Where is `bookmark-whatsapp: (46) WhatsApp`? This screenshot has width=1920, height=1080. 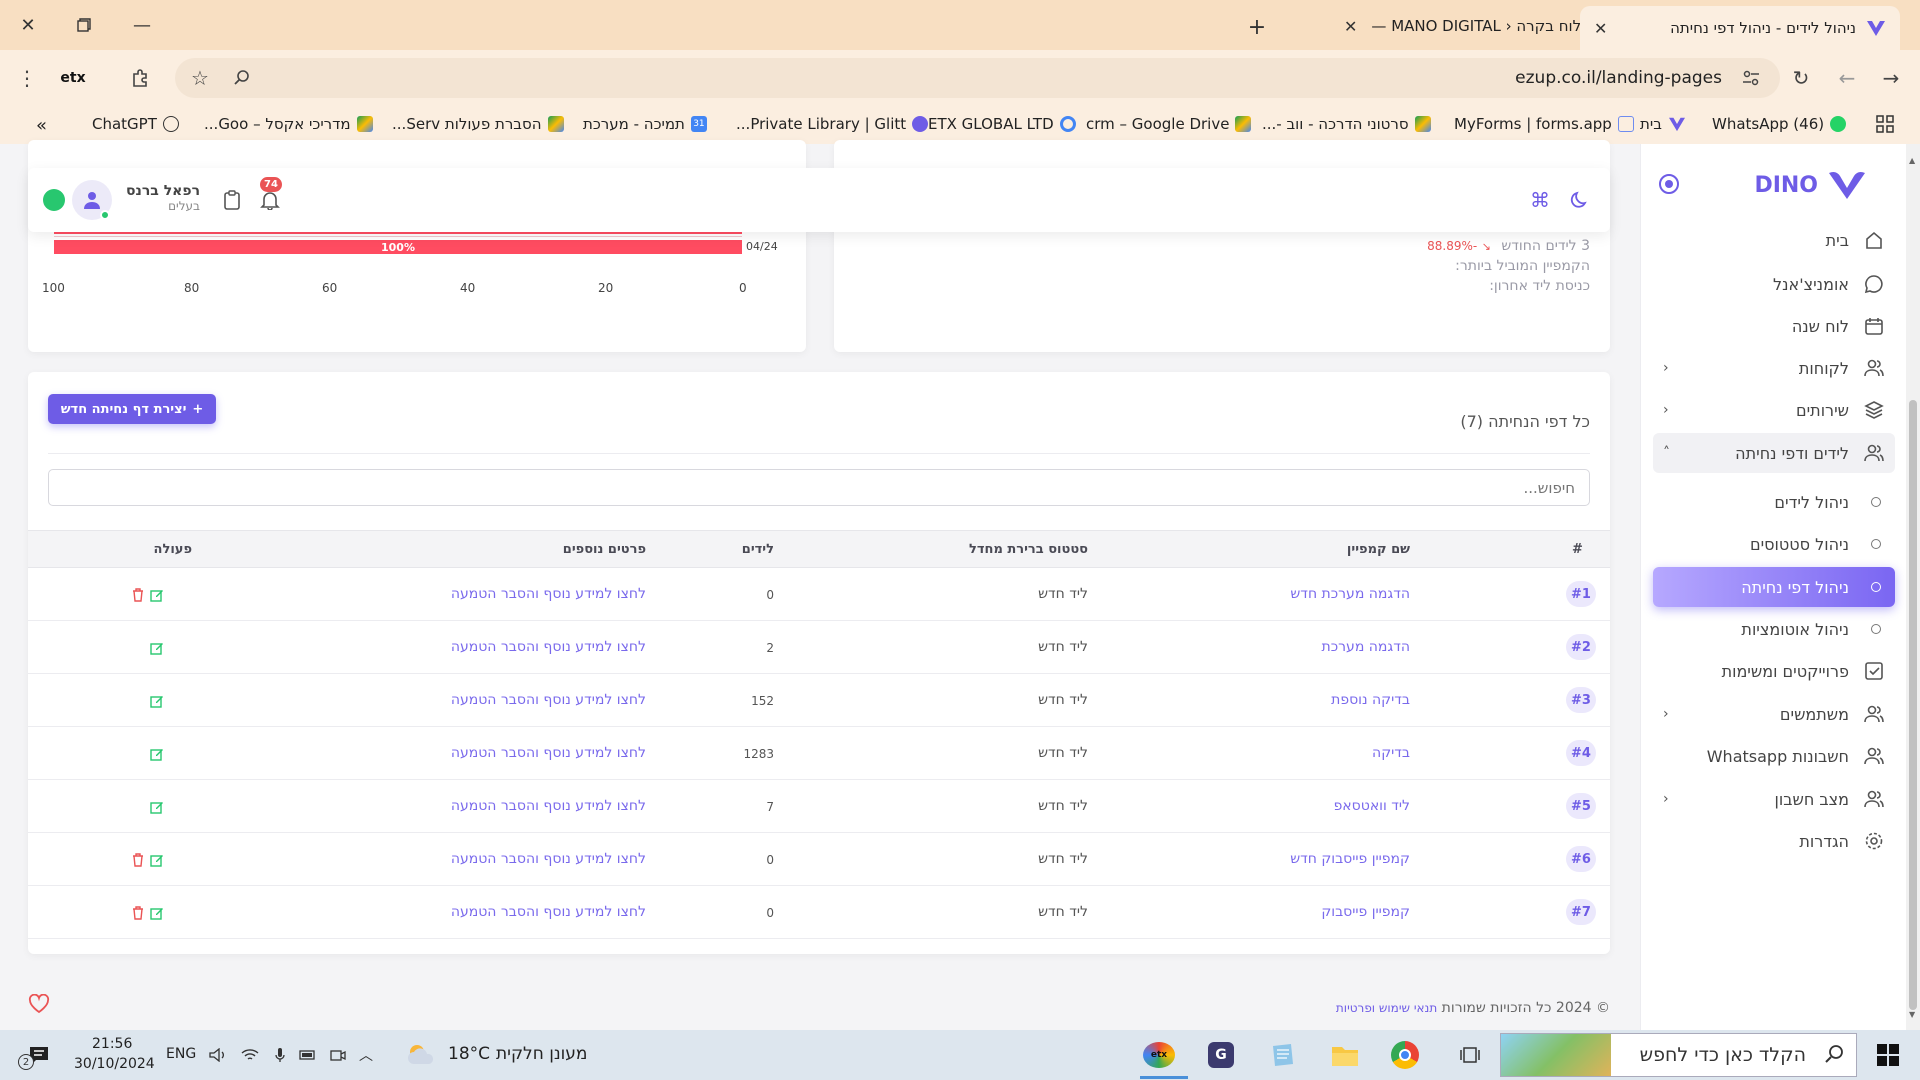 bookmark-whatsapp: (46) WhatsApp is located at coordinates (1779, 124).